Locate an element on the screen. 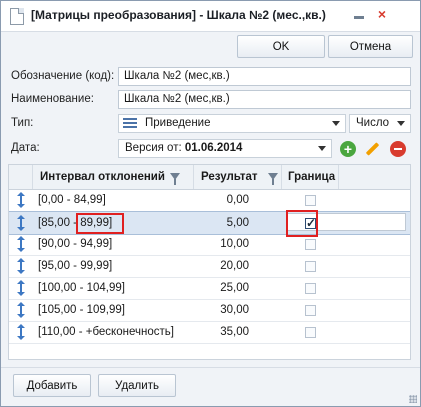 Image resolution: width=421 pixels, height=407 pixels. edit-version-button is located at coordinates (372, 149).